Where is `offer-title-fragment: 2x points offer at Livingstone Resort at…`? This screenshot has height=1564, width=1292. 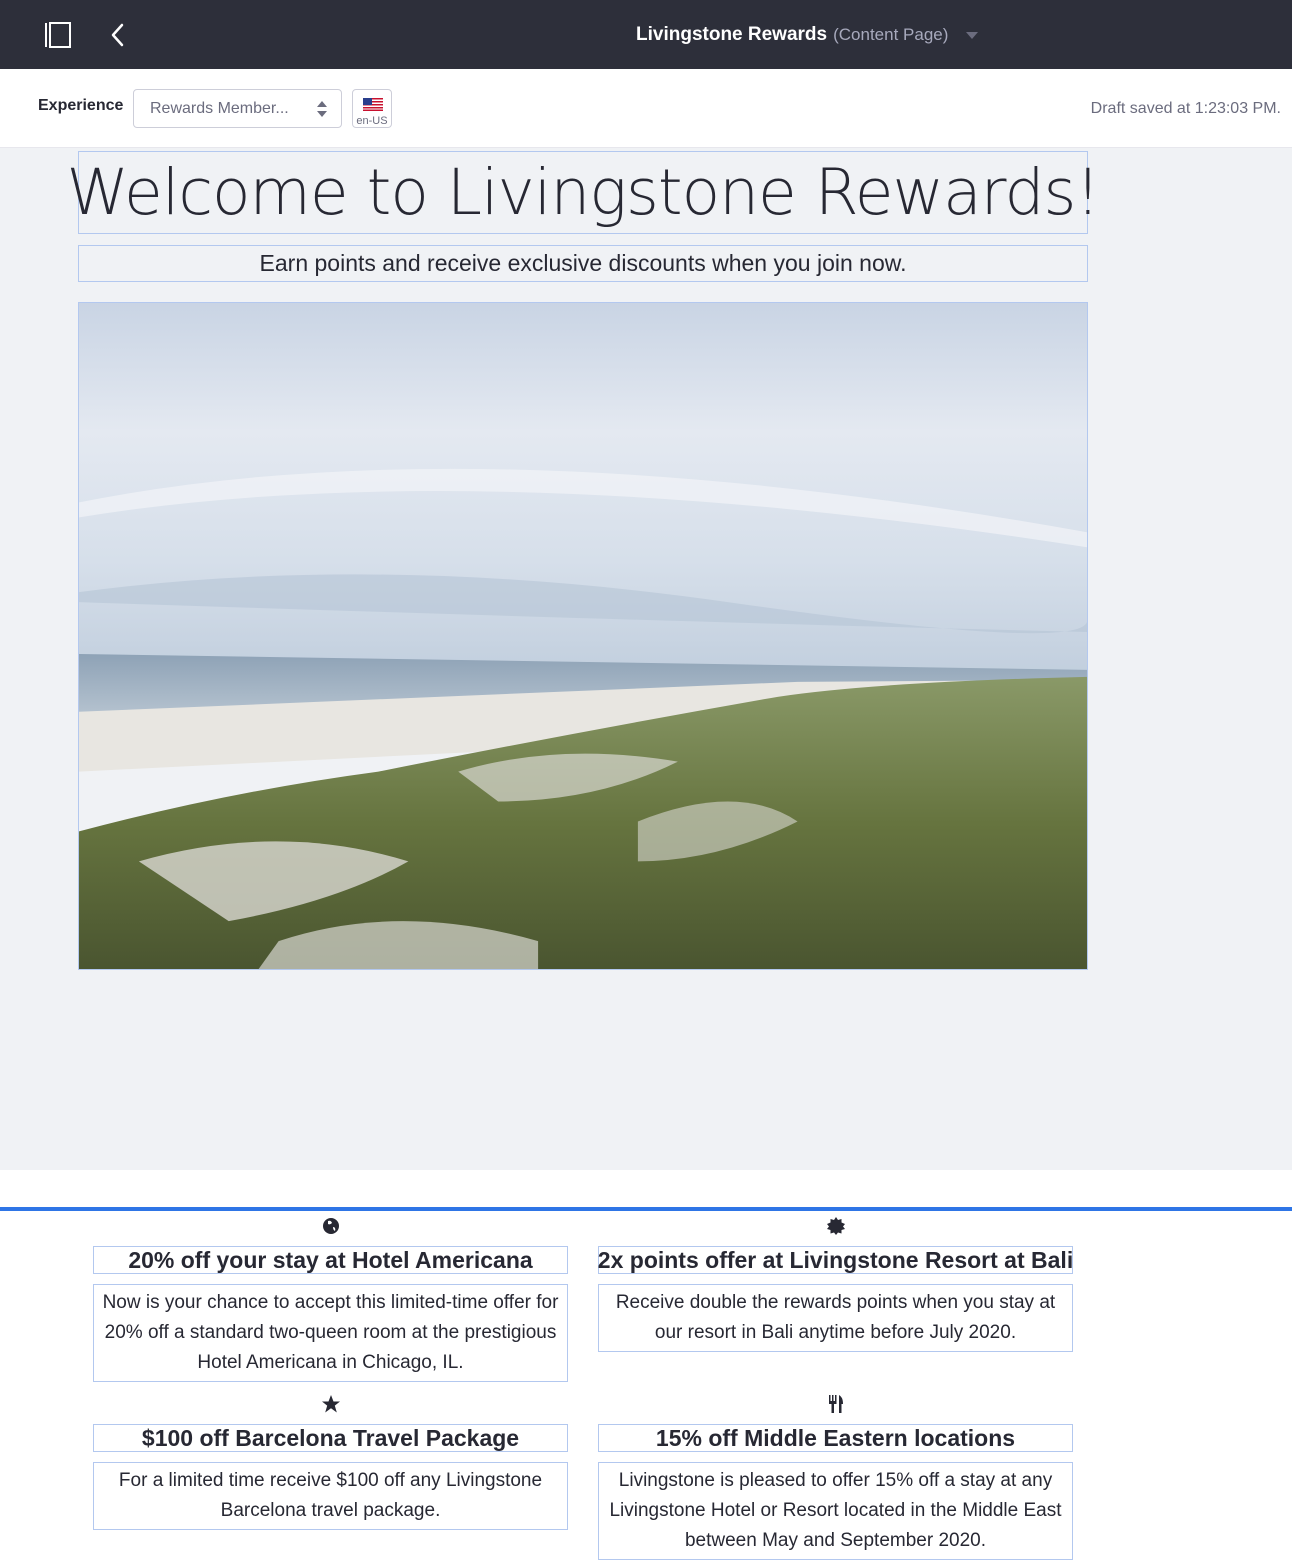 offer-title-fragment: 2x points offer at Livingstone Resort at… is located at coordinates (835, 1260).